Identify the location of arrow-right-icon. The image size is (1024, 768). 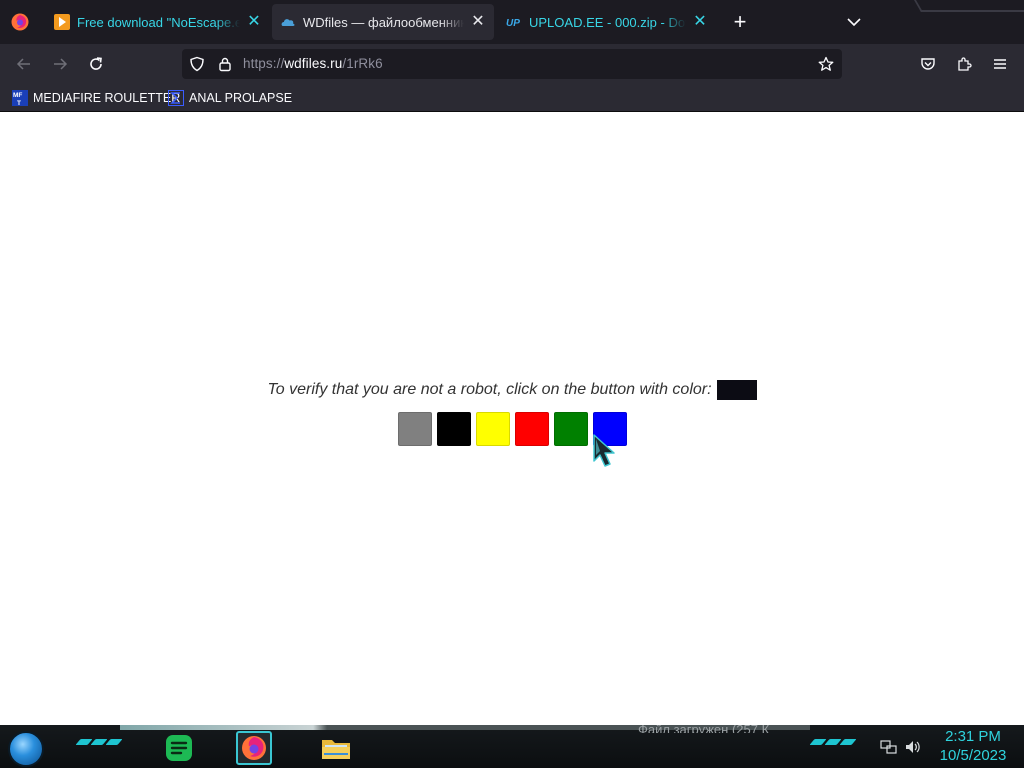
(61, 64).